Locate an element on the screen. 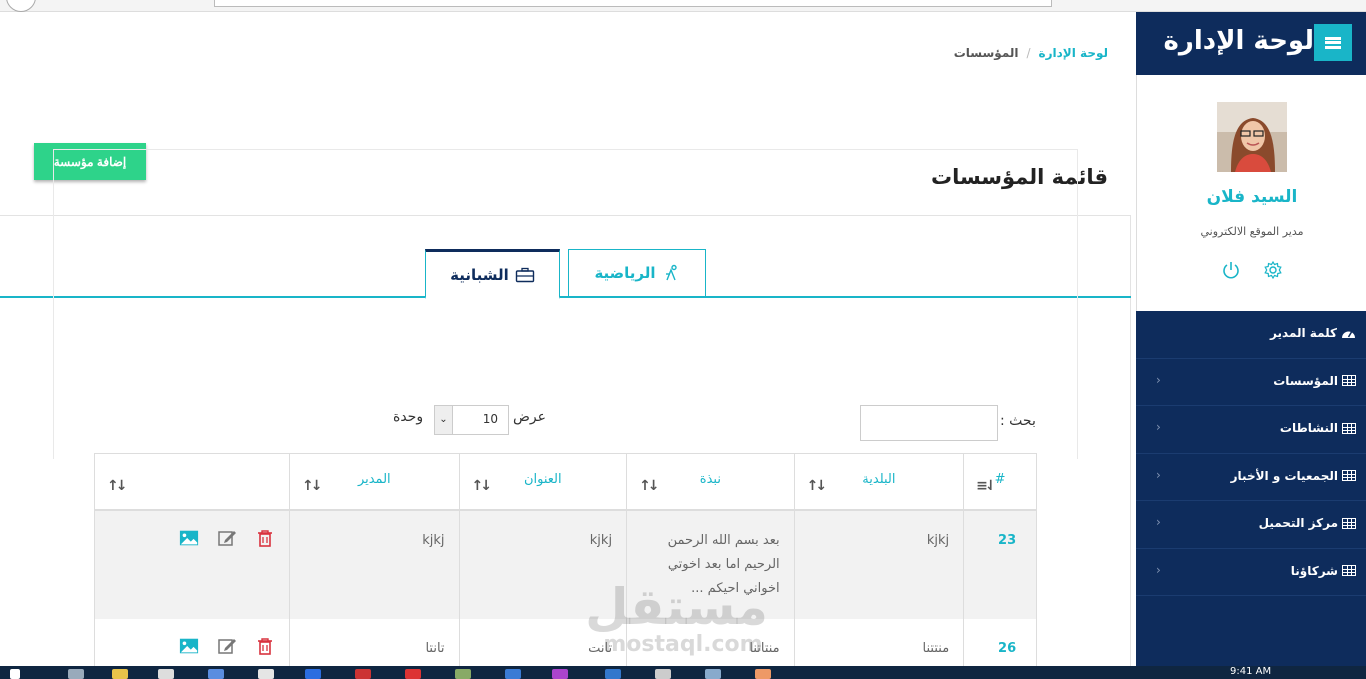 Image resolution: width=1366 pixels, height=679 pixels. col-header-summary: نبذة ↓↑ is located at coordinates (710, 482).